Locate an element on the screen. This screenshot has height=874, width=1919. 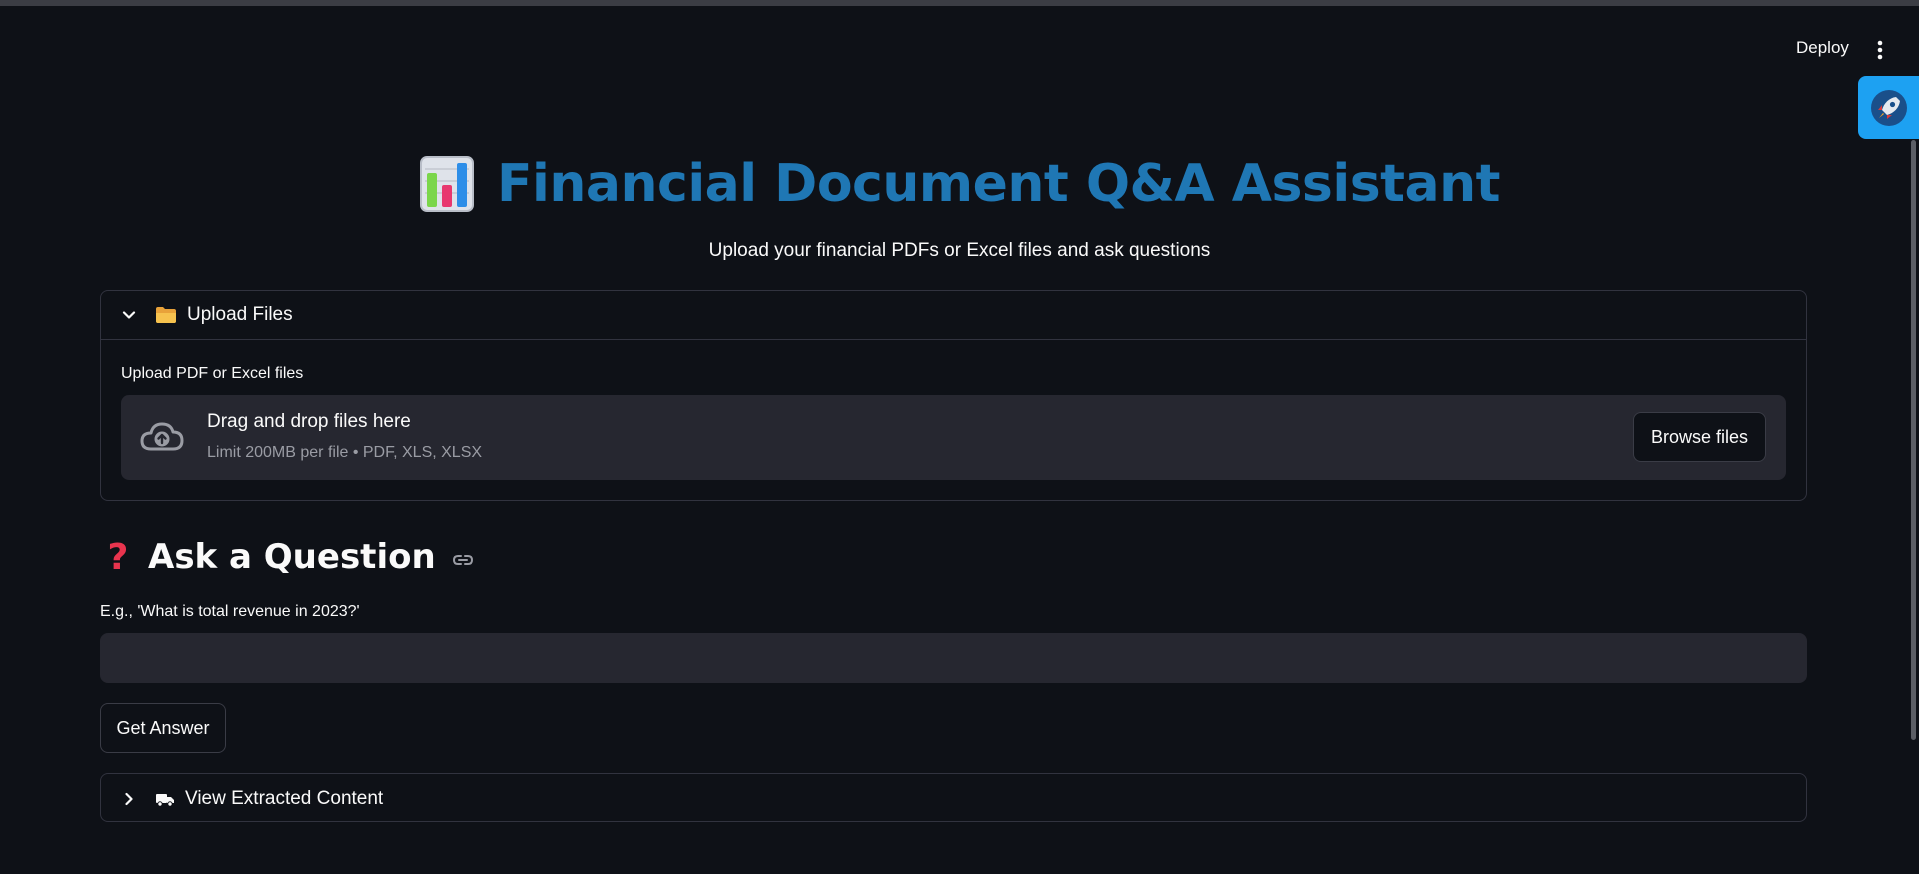
chevron-right-icon is located at coordinates (129, 798).